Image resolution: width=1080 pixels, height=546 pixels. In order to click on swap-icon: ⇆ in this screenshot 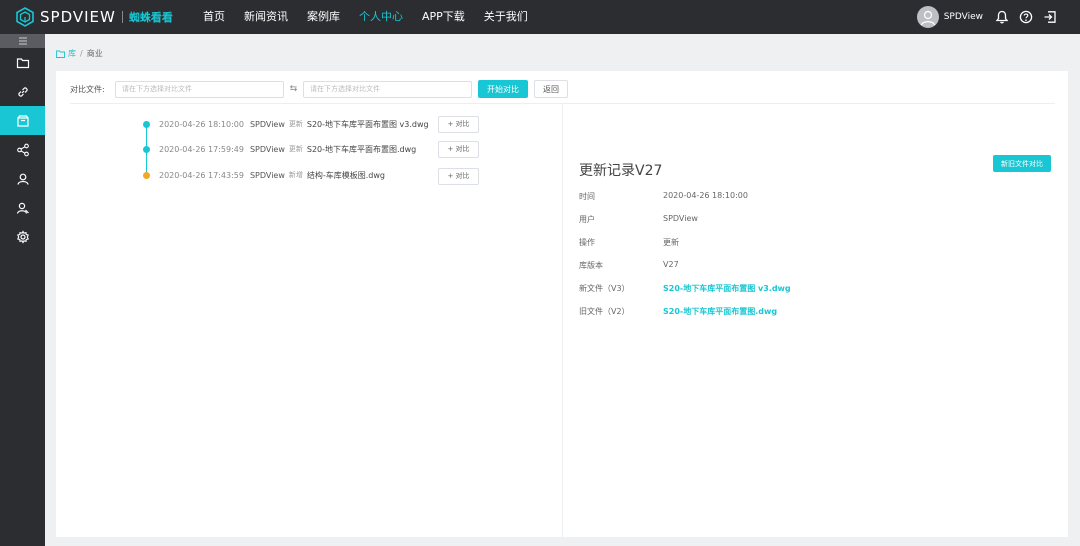, I will do `click(293, 89)`.